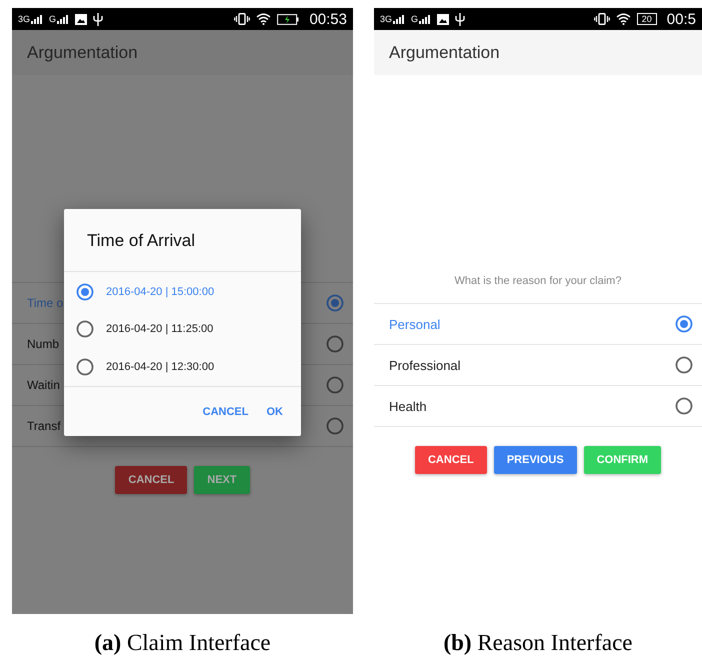 This screenshot has height=660, width=702. What do you see at coordinates (538, 323) in the screenshot?
I see `option-row: Personal` at bounding box center [538, 323].